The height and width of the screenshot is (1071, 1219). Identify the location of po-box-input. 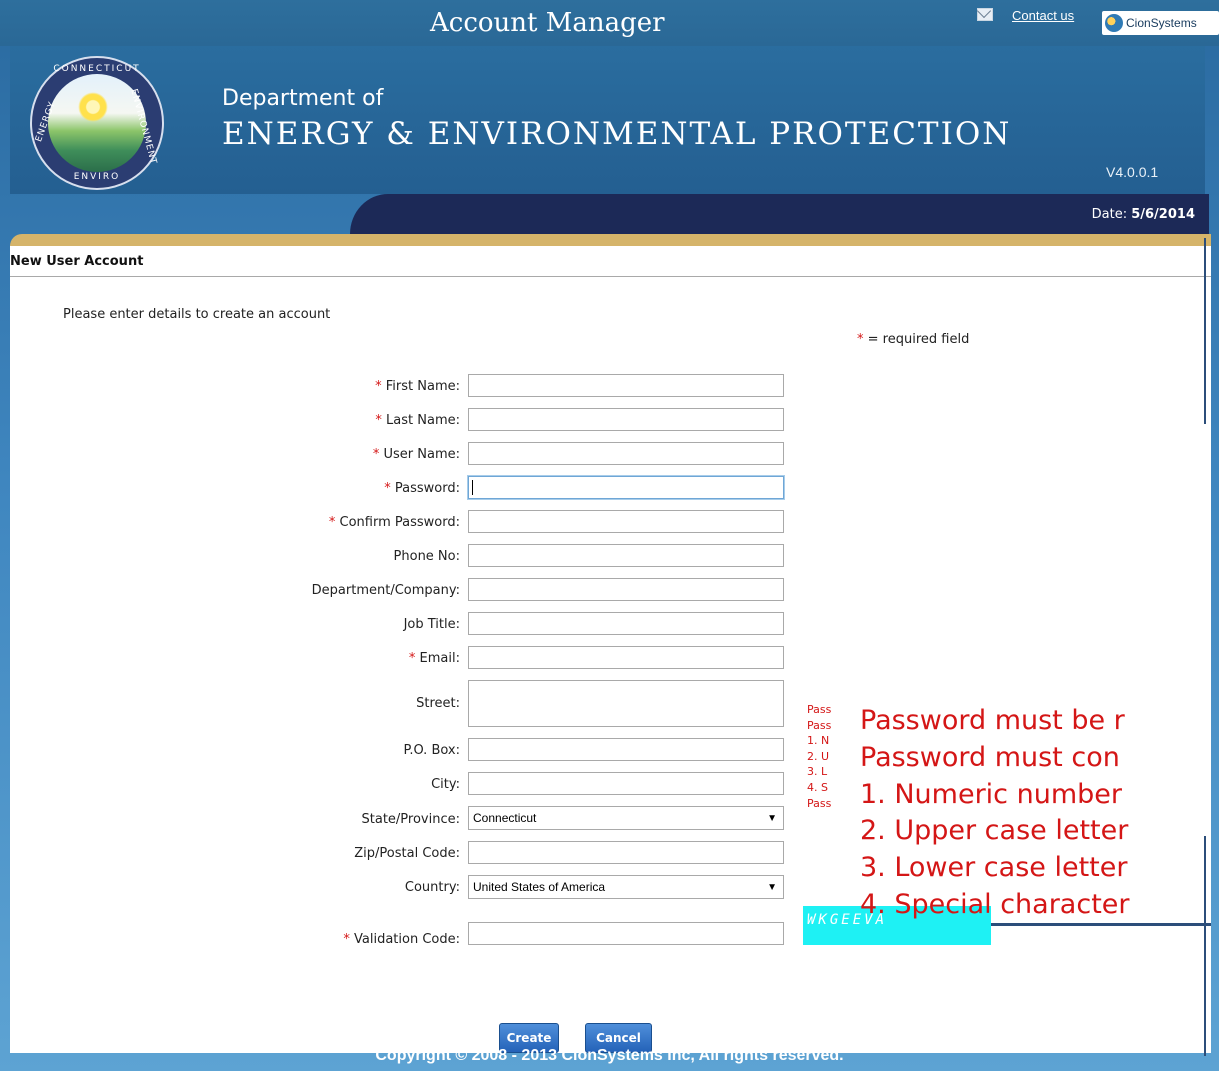
(626, 749).